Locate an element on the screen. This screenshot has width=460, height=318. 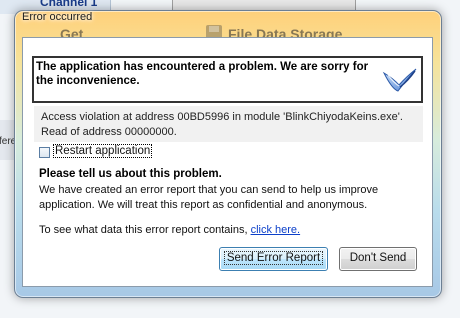
send-error-report-label: Send Error Report is located at coordinates (273, 258).